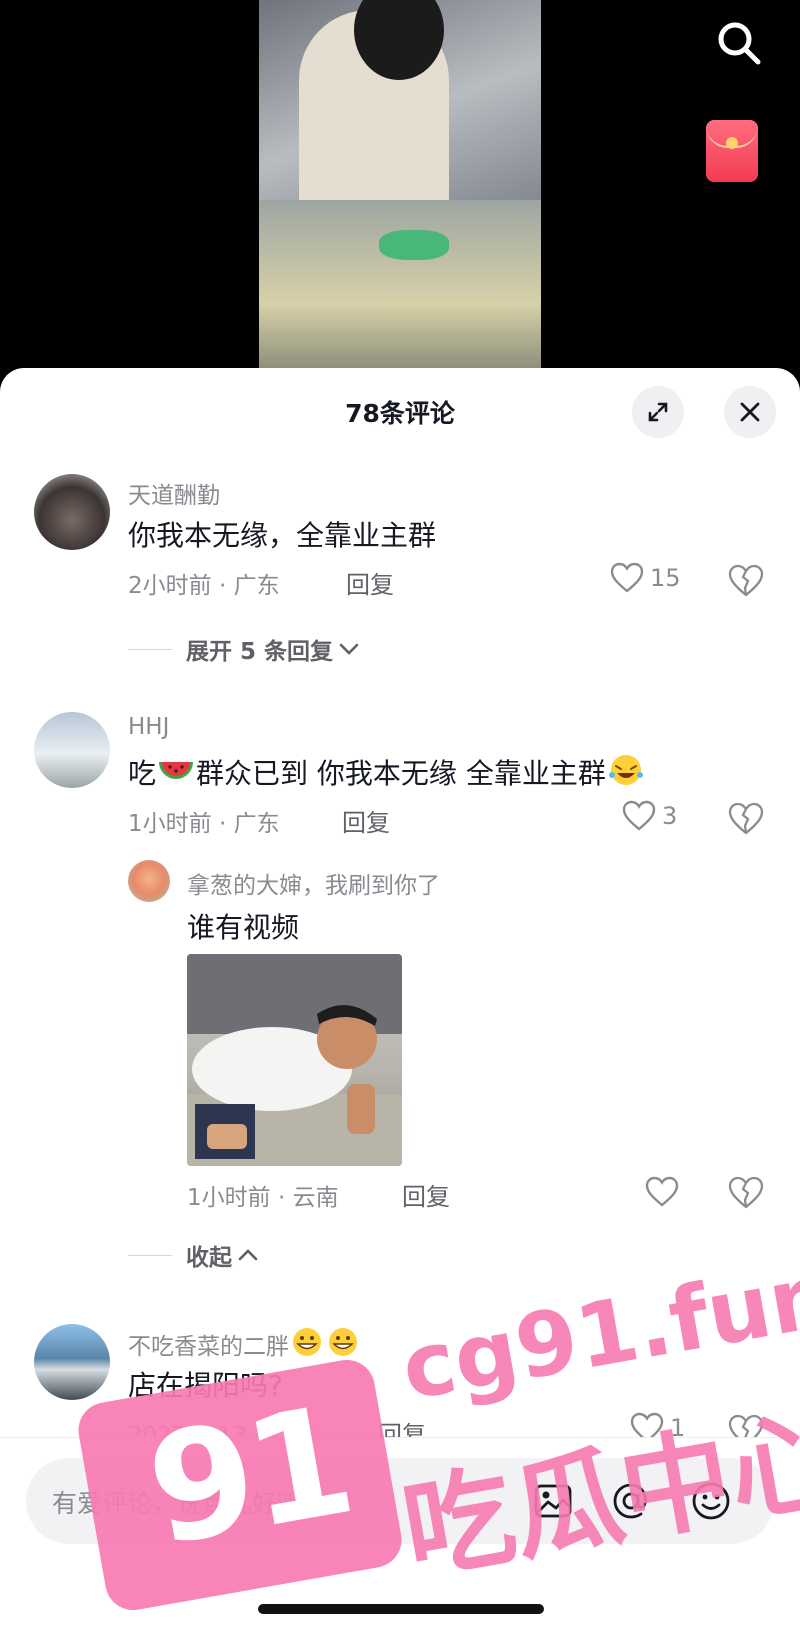 The height and width of the screenshot is (1633, 800). I want to click on like-count: 15, so click(665, 578).